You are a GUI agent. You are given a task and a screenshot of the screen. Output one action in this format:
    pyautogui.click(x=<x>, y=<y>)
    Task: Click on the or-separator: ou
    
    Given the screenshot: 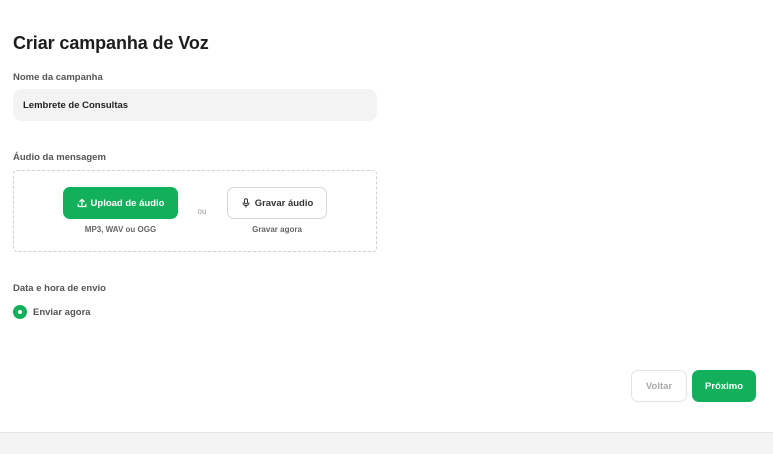 What is the action you would take?
    pyautogui.click(x=202, y=211)
    